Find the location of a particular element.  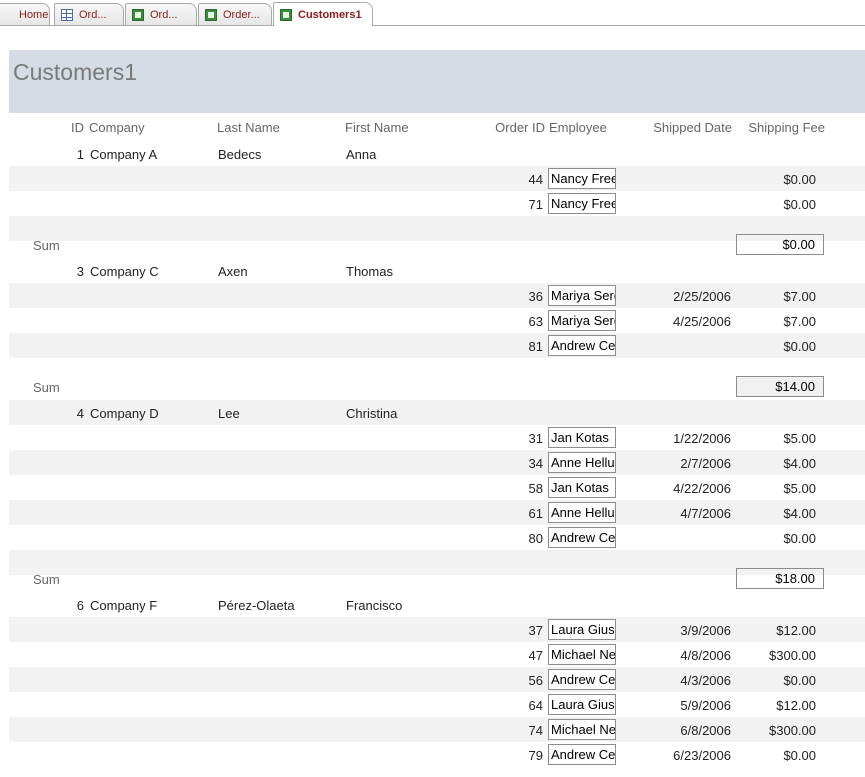

sum-shipping-fee: $14.00 is located at coordinates (780, 386).